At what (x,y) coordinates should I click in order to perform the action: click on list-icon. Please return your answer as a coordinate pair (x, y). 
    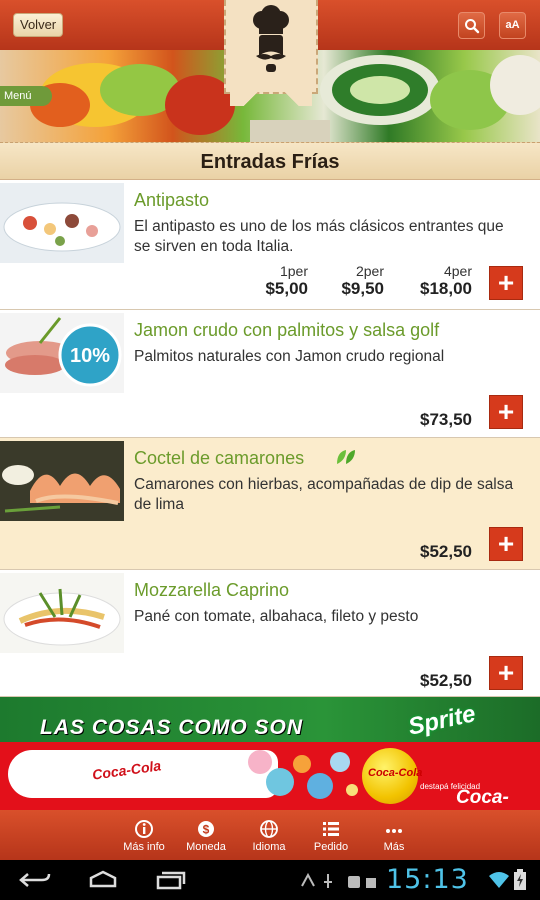
    Looking at the image, I should click on (331, 829).